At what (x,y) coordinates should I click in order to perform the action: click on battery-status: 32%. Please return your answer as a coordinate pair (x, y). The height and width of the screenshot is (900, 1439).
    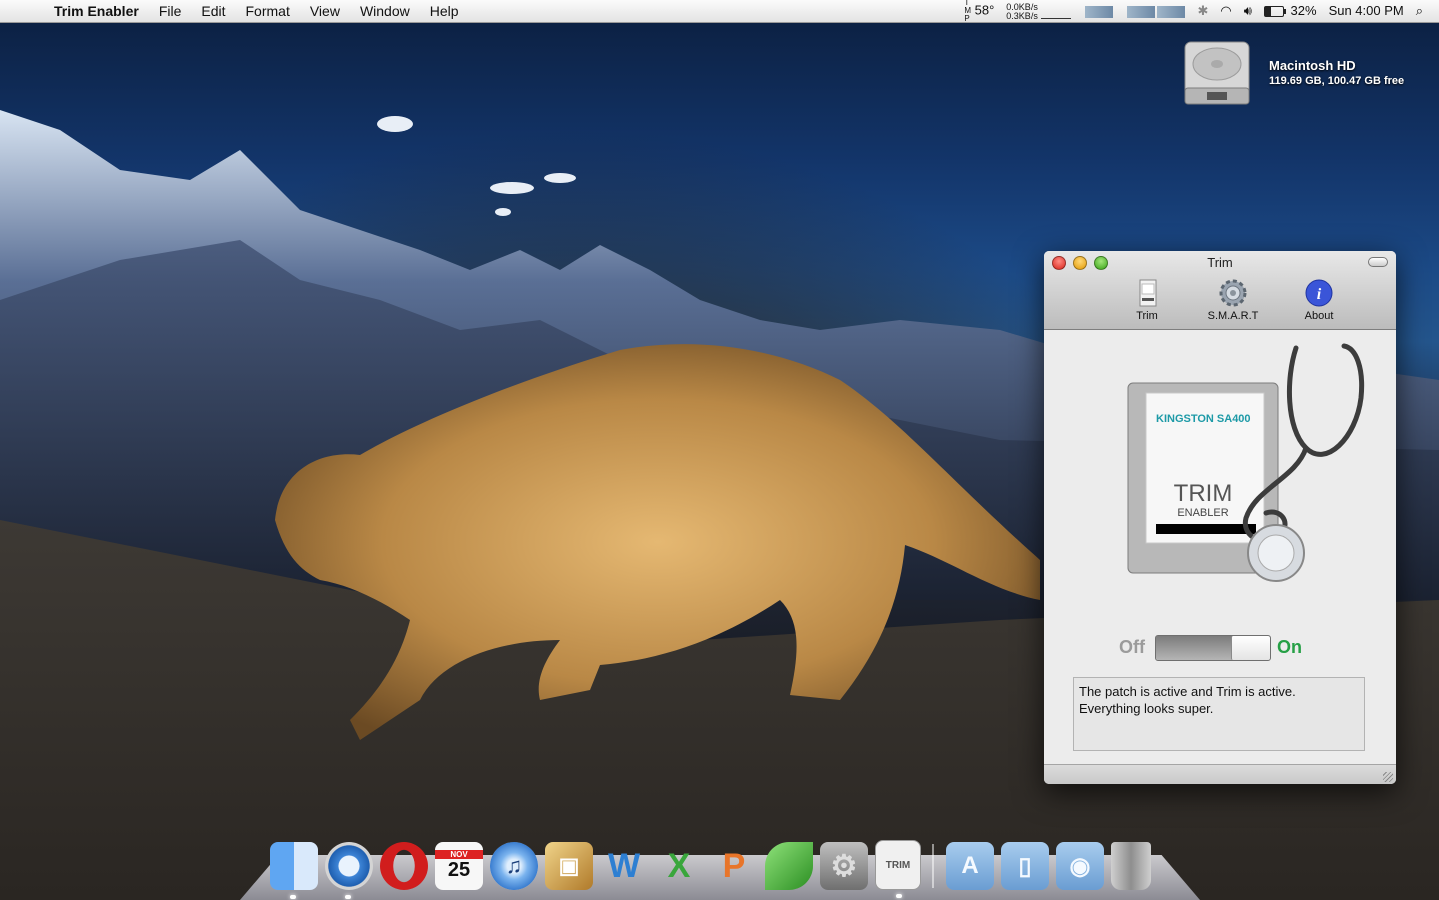
    Looking at the image, I should click on (1290, 11).